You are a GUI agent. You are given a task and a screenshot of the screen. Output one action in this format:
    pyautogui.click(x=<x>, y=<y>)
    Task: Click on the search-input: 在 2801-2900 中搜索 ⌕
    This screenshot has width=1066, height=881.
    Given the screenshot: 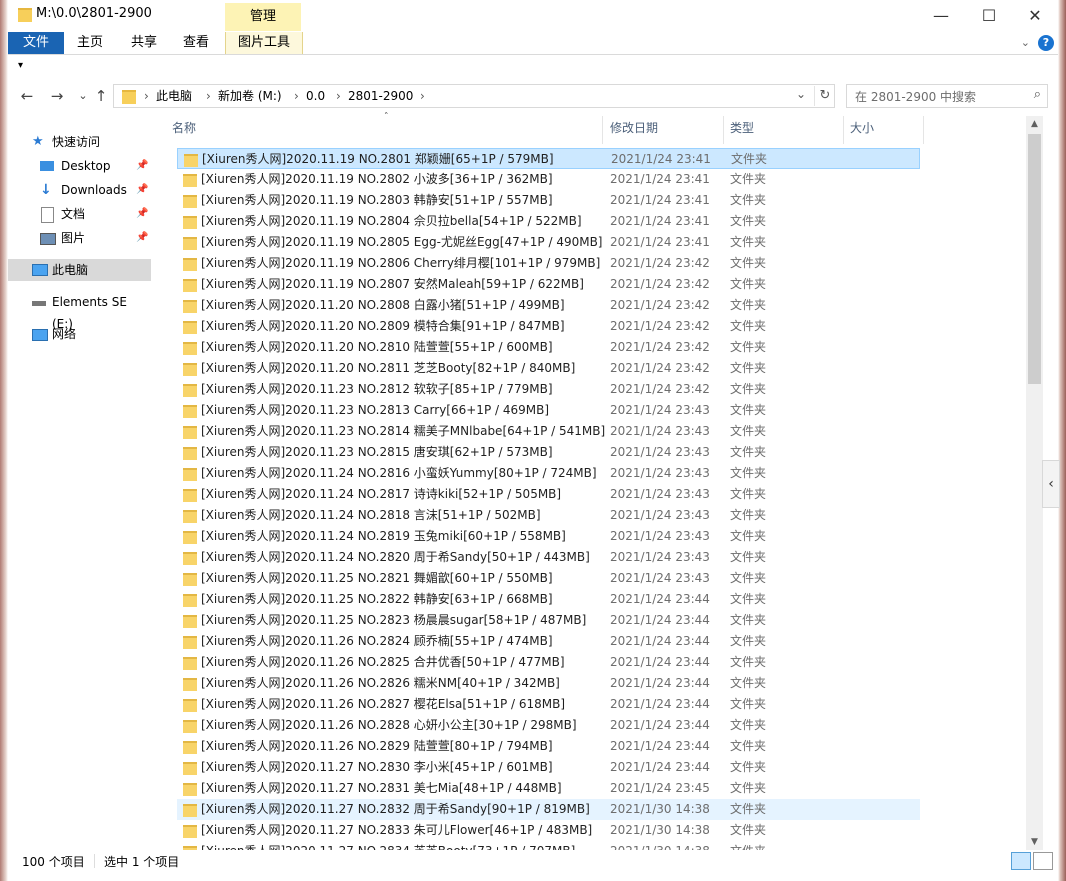 What is the action you would take?
    pyautogui.click(x=947, y=96)
    